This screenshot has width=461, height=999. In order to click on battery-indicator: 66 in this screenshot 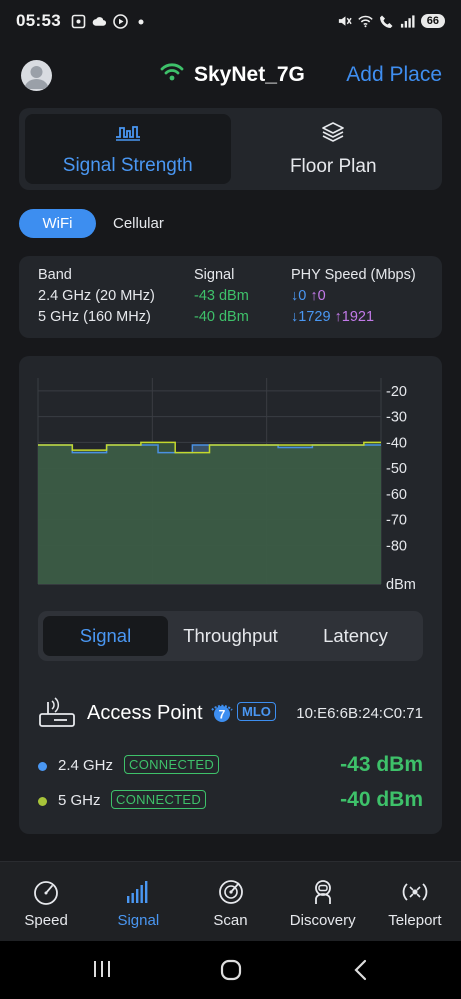, I will do `click(432, 21)`.